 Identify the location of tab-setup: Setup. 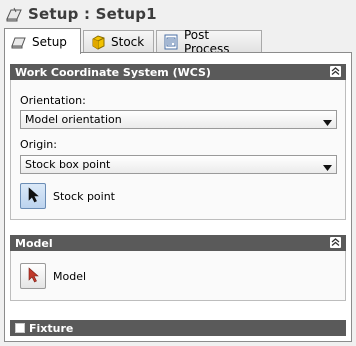
(42, 41).